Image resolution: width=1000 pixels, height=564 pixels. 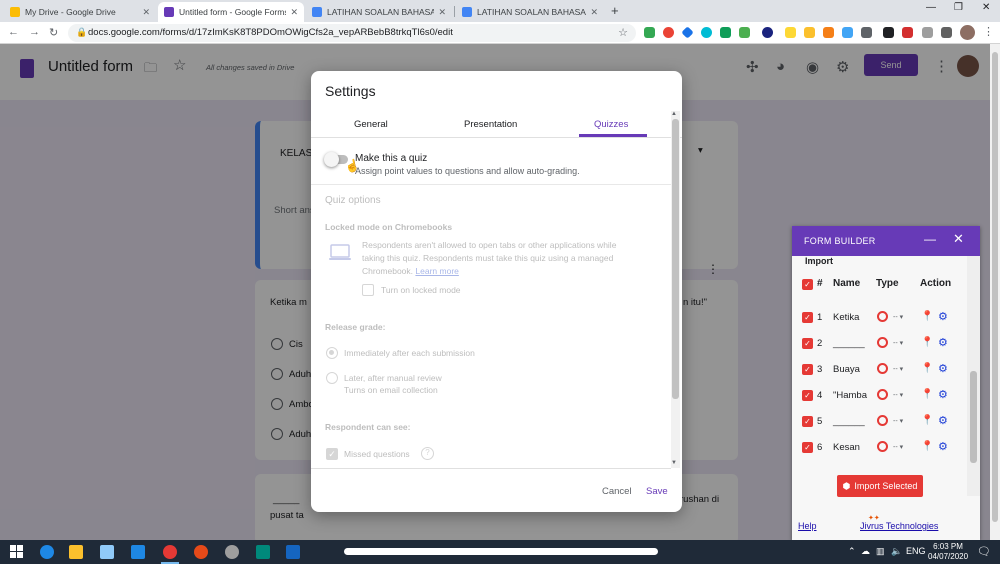 I want to click on weather-cloud-icon: ☁, so click(x=865, y=551).